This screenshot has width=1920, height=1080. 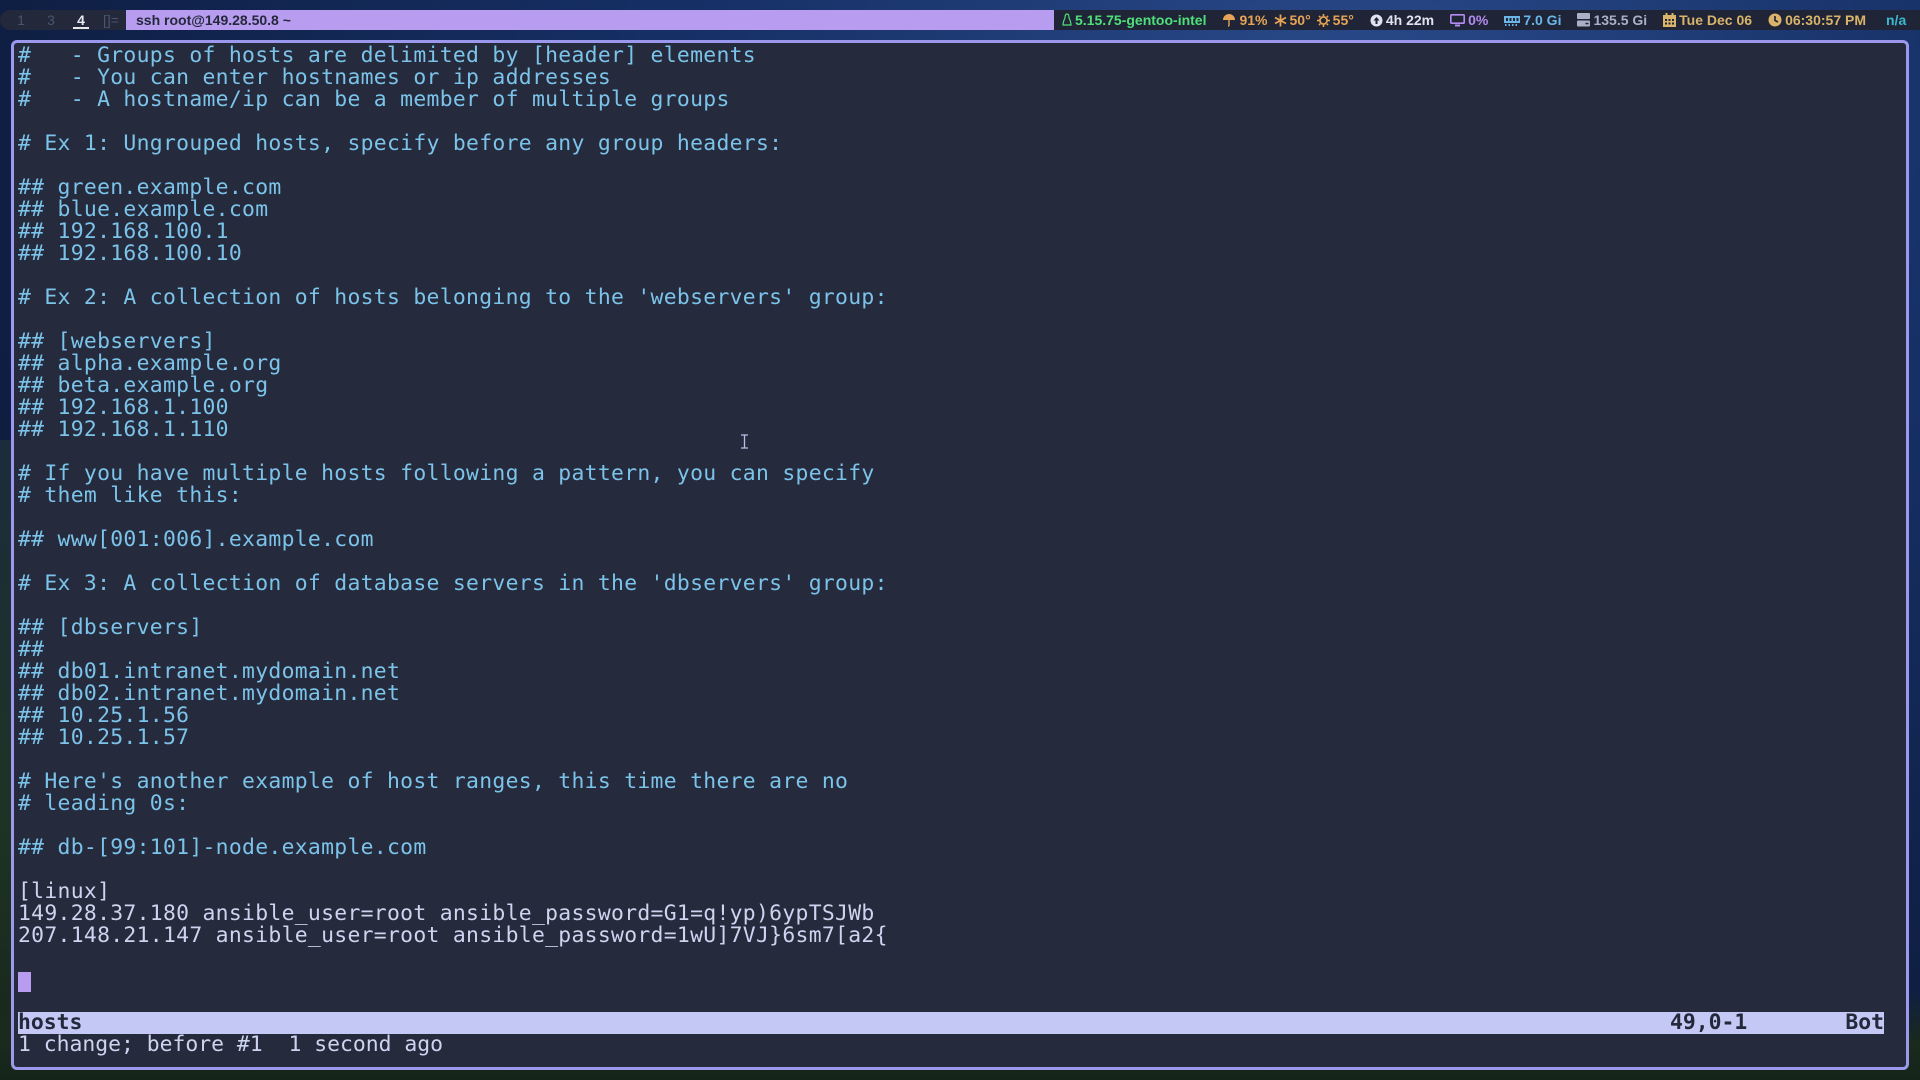 What do you see at coordinates (962, 804) in the screenshot?
I see `editor-line: # leading 0s:` at bounding box center [962, 804].